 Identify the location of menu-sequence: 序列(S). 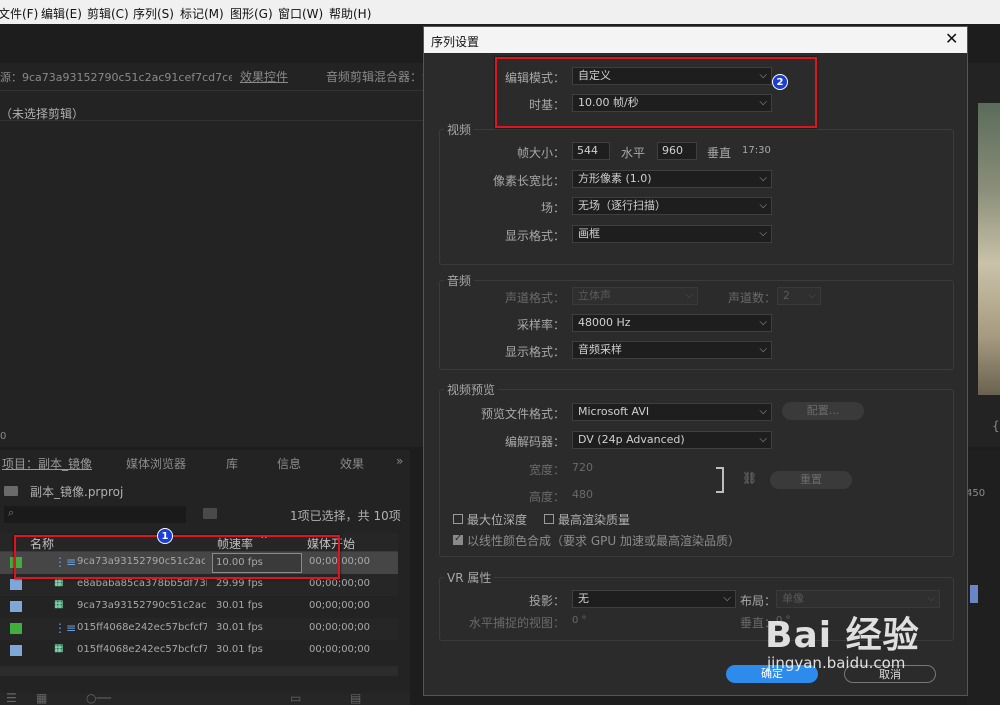
(153, 13).